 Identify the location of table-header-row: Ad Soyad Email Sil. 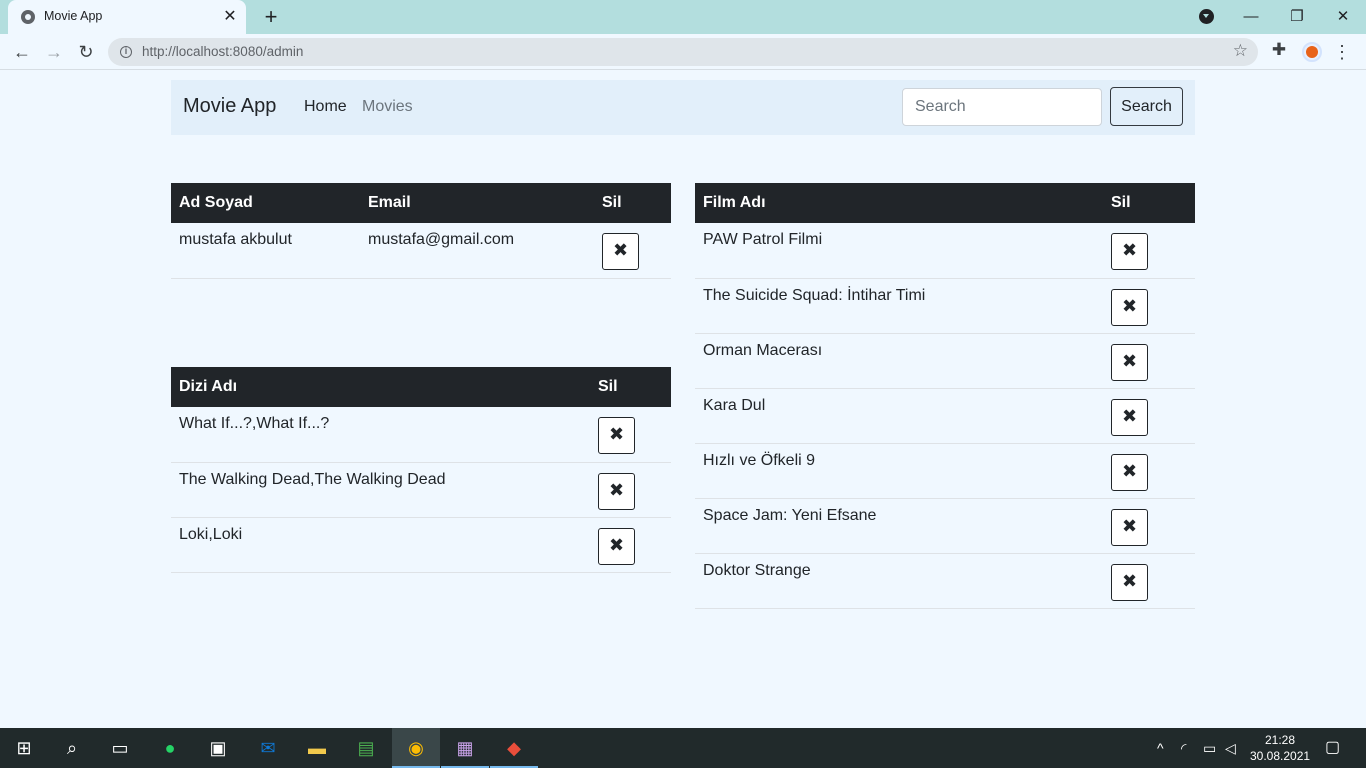
(421, 203).